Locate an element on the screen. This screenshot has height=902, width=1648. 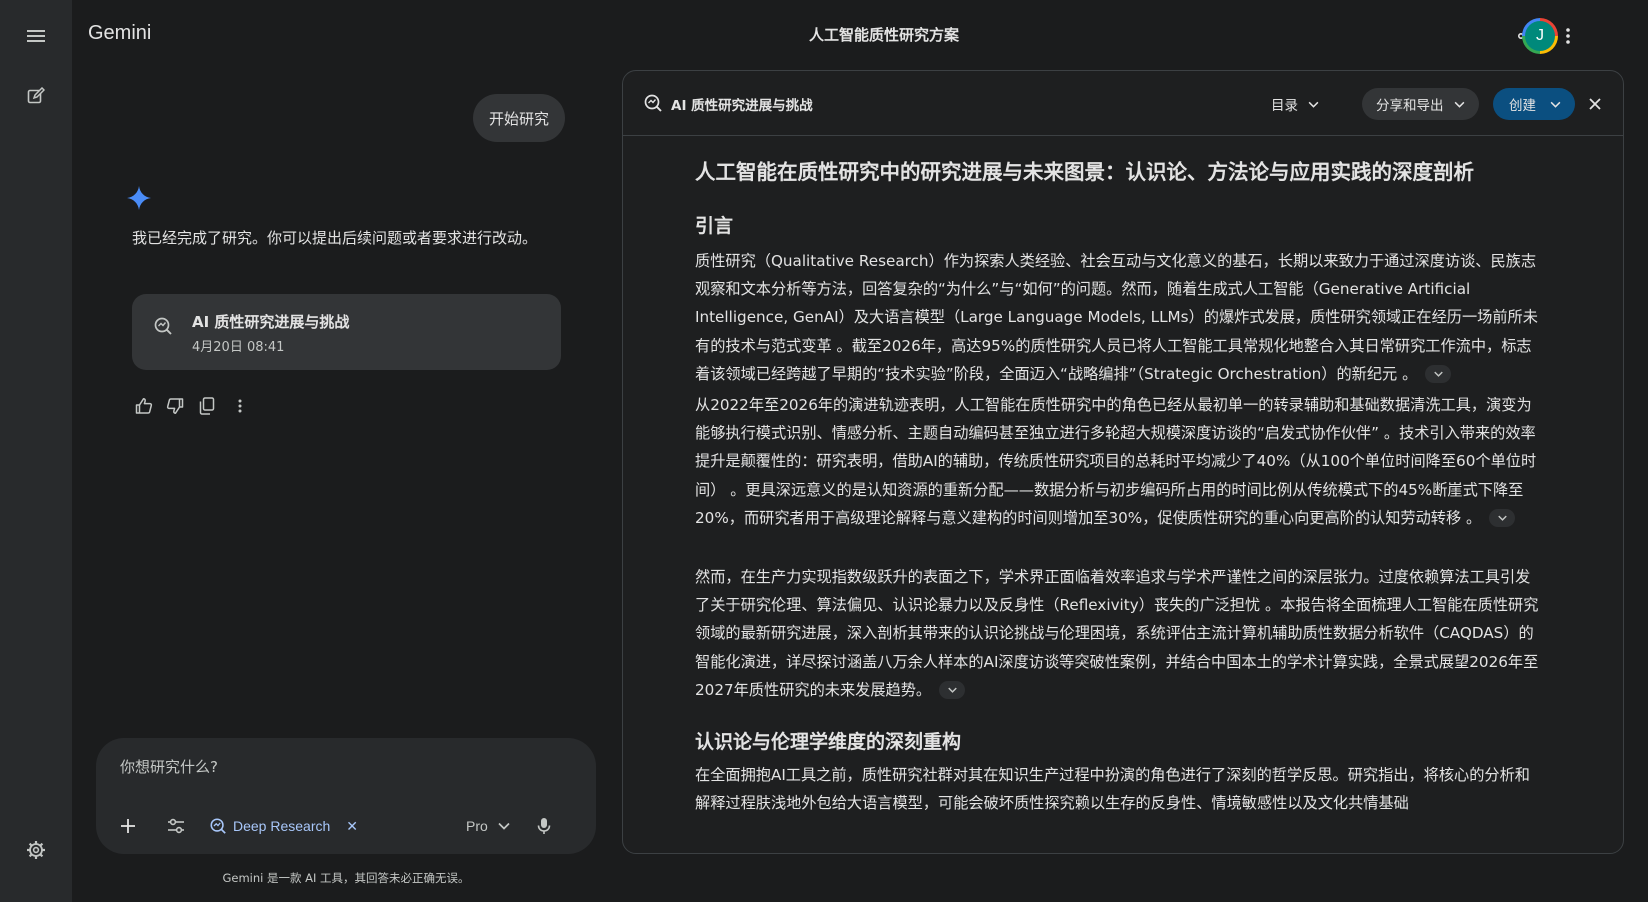
brand-logo: Gemini is located at coordinates (119, 33).